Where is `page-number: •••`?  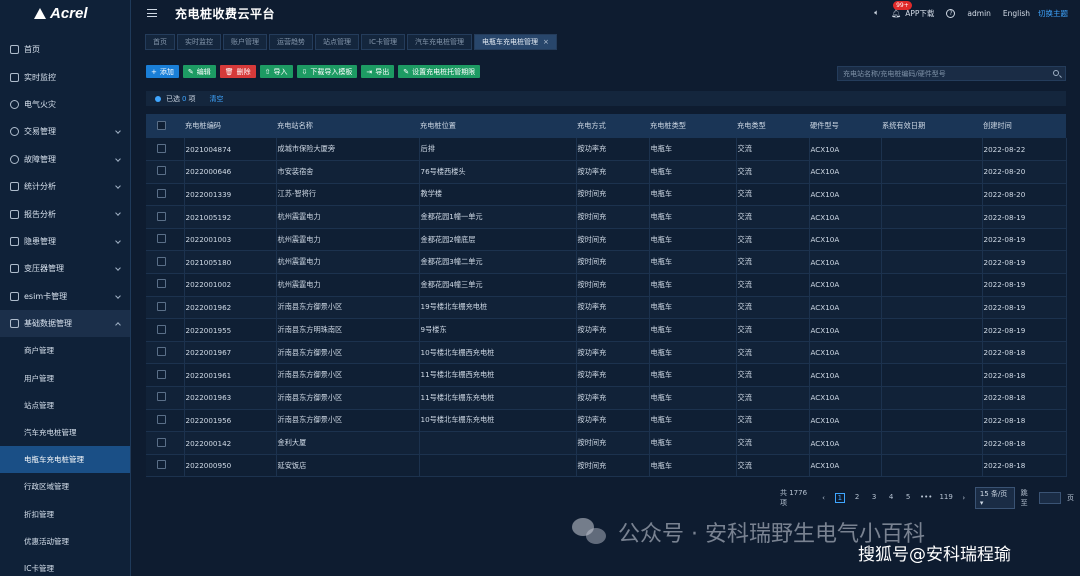 page-number: ••• is located at coordinates (926, 498).